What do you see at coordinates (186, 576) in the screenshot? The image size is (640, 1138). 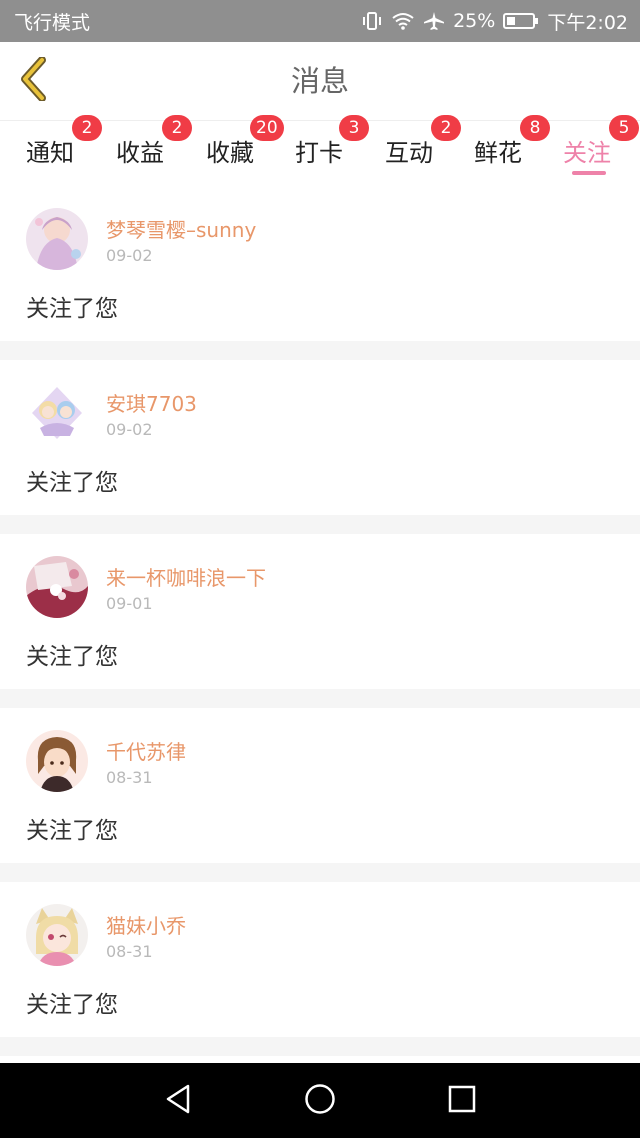 I see `username: 来一杯咖啡浪一下` at bounding box center [186, 576].